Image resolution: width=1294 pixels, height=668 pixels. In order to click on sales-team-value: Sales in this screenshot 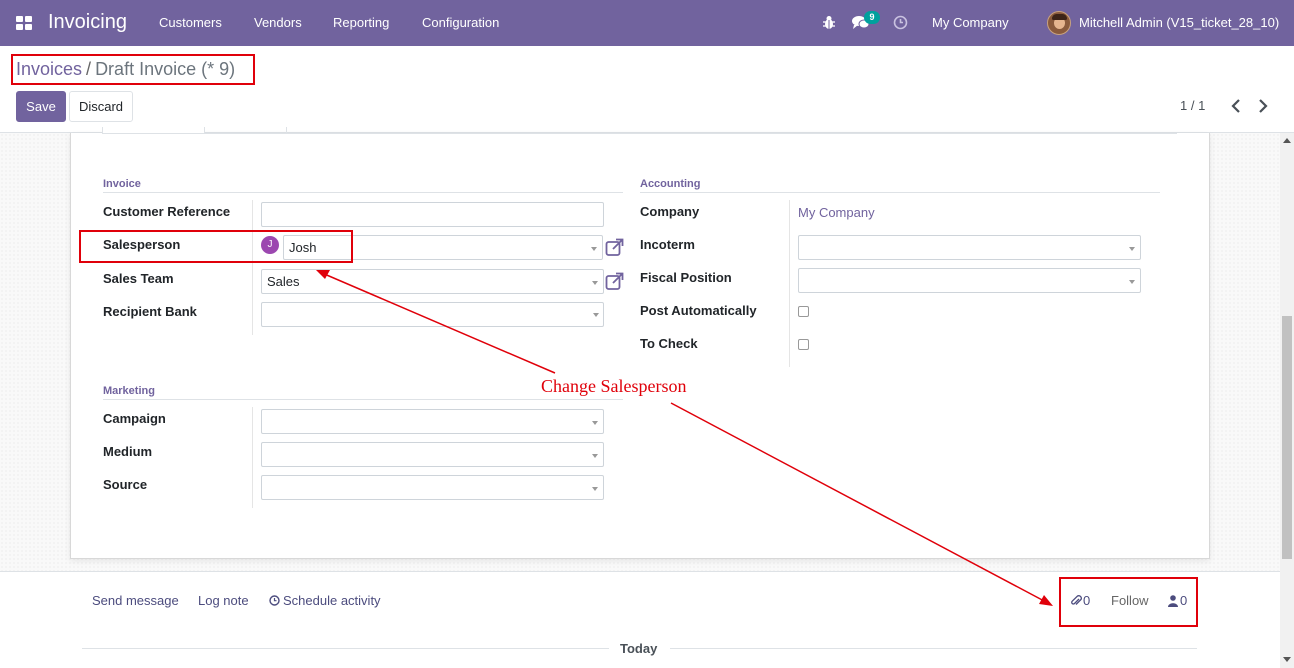, I will do `click(283, 281)`.